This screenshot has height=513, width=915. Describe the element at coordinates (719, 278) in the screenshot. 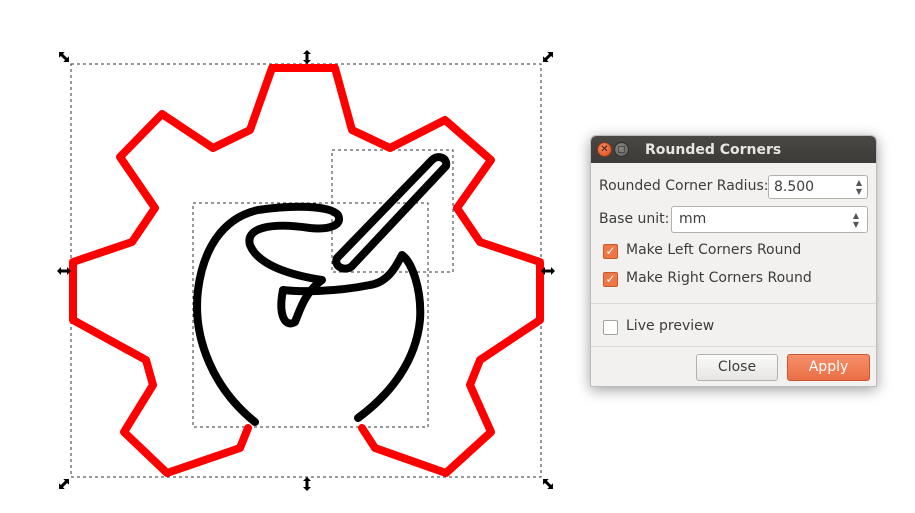

I see `right-corners-label: Make Right Corners Round` at that location.